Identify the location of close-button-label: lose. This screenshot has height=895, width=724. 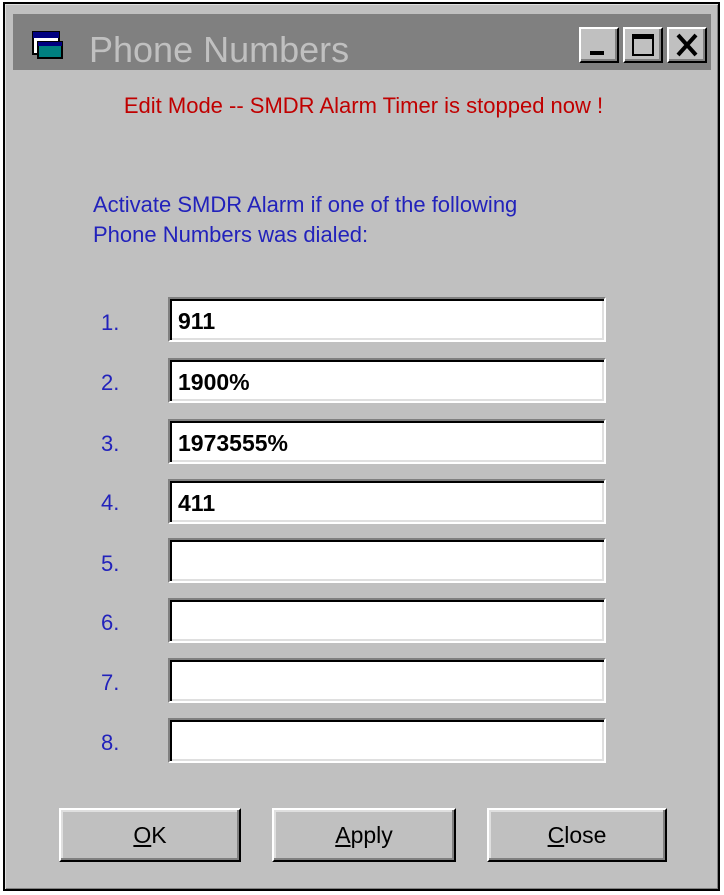
(585, 835).